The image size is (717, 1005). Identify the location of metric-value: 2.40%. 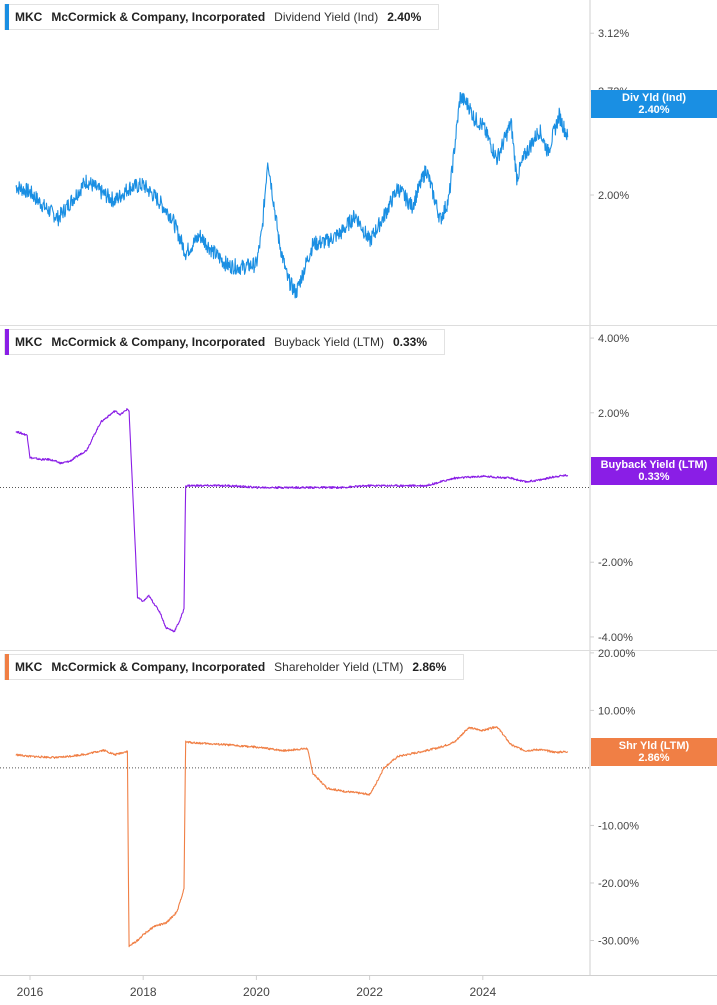
(404, 17).